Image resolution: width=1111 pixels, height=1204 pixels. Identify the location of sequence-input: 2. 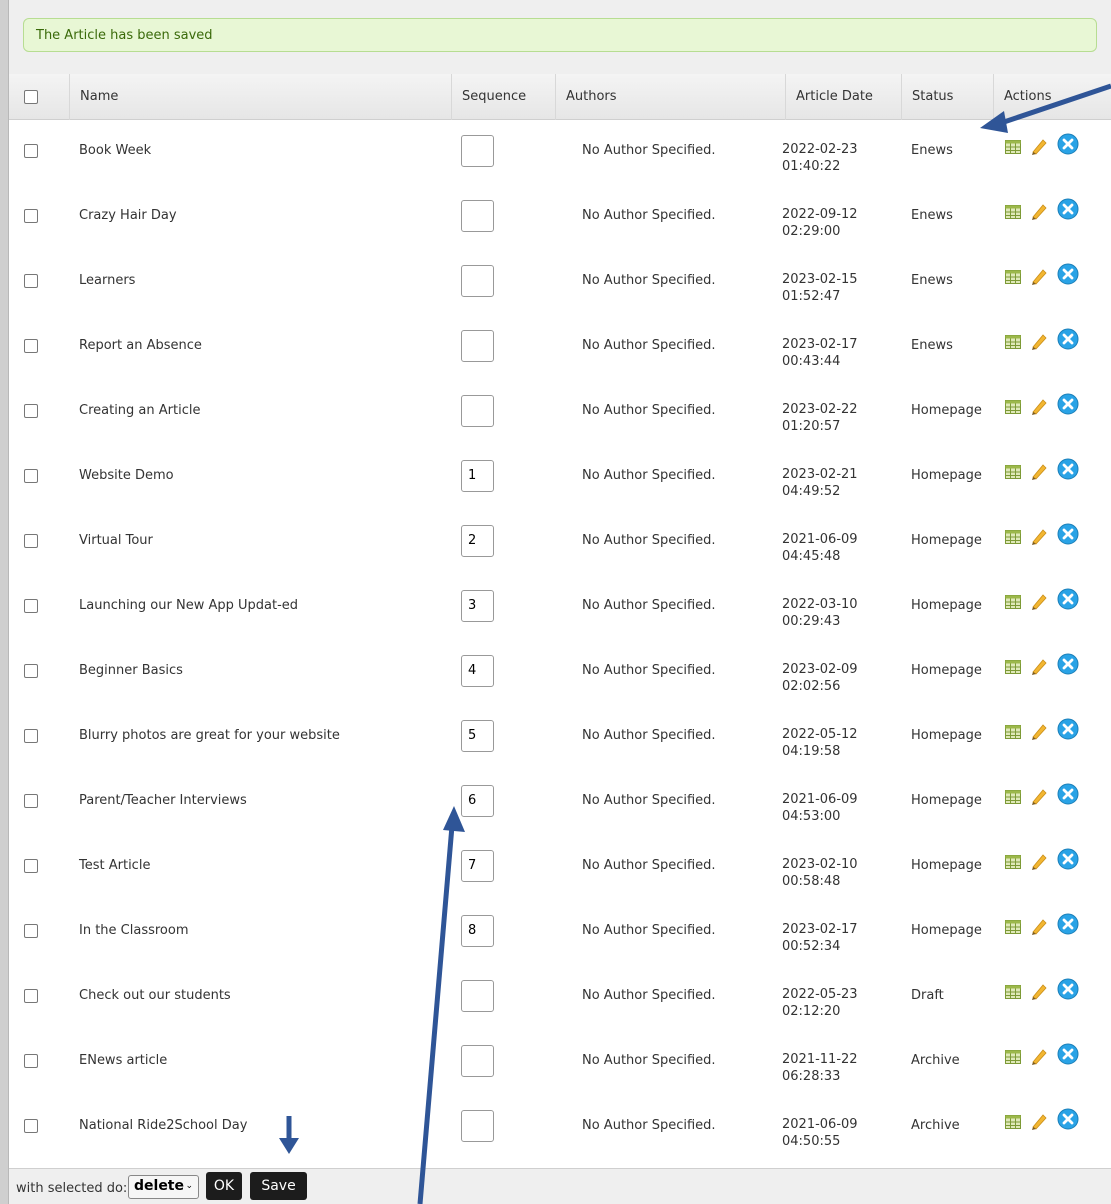
(477, 541).